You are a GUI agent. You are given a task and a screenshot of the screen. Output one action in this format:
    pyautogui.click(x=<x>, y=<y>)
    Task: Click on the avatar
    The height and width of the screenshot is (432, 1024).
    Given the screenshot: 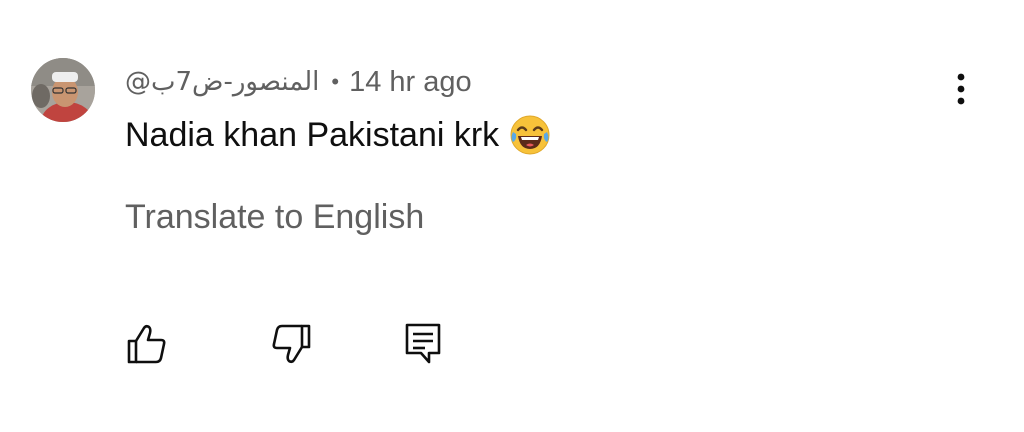 What is the action you would take?
    pyautogui.click(x=63, y=90)
    